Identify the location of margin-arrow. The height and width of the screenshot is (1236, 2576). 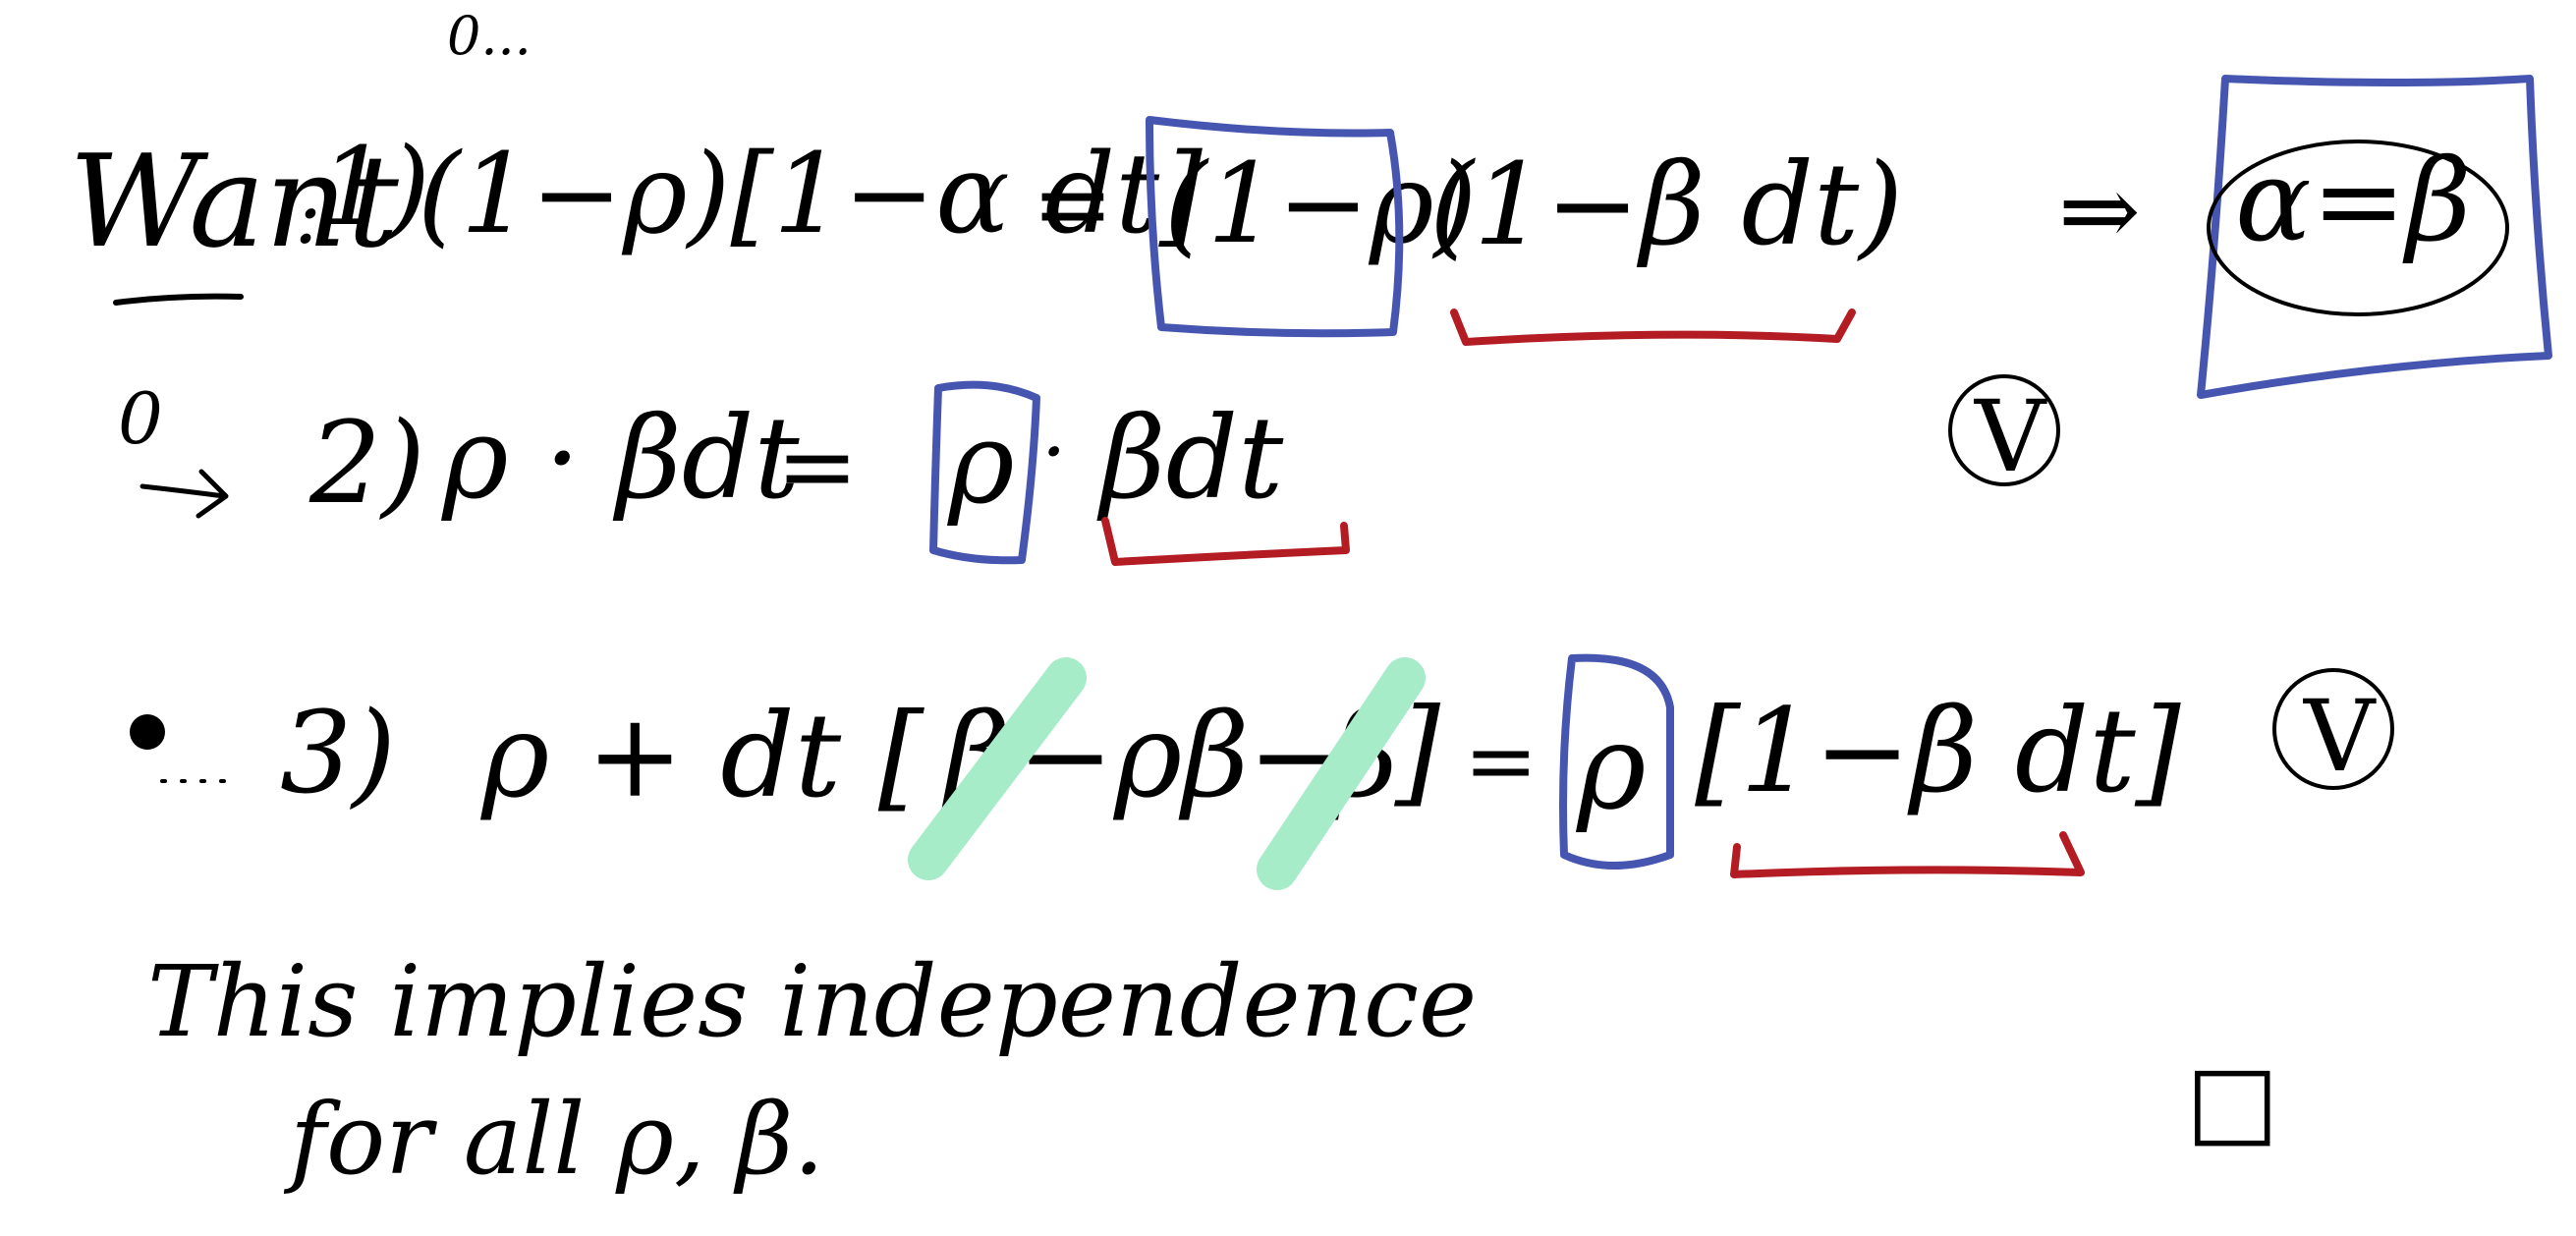
(184, 494).